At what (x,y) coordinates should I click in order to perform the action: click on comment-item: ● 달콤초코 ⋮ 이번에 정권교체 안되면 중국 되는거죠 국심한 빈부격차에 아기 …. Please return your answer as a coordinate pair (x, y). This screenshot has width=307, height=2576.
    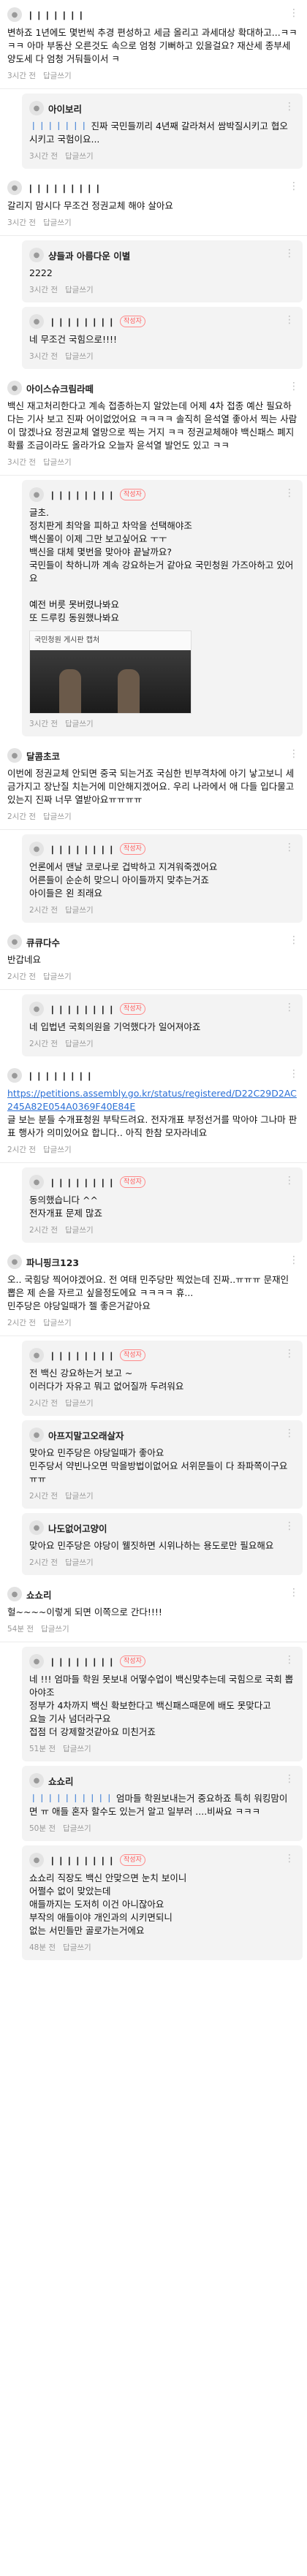
    Looking at the image, I should click on (153, 785).